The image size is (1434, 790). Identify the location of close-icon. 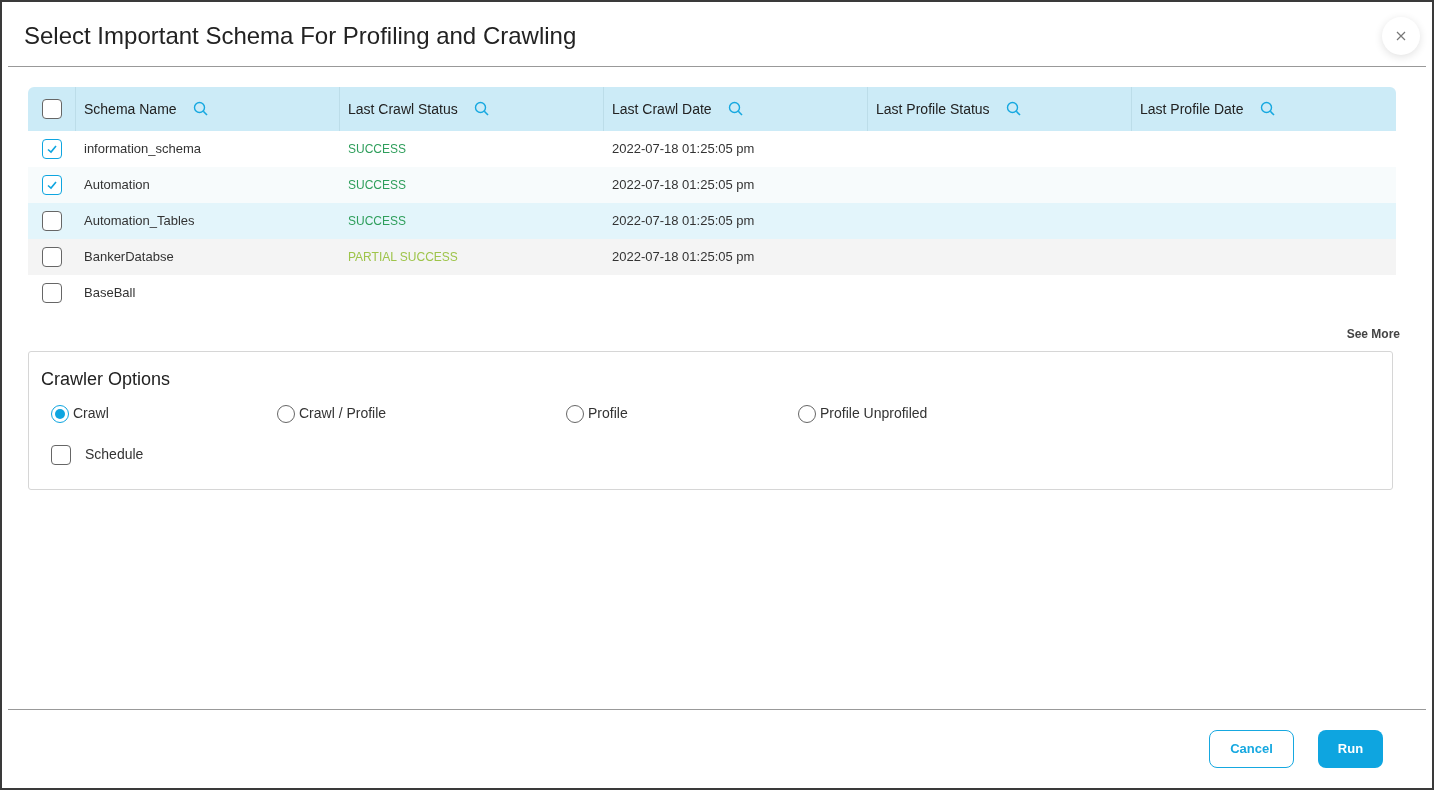
(1401, 36).